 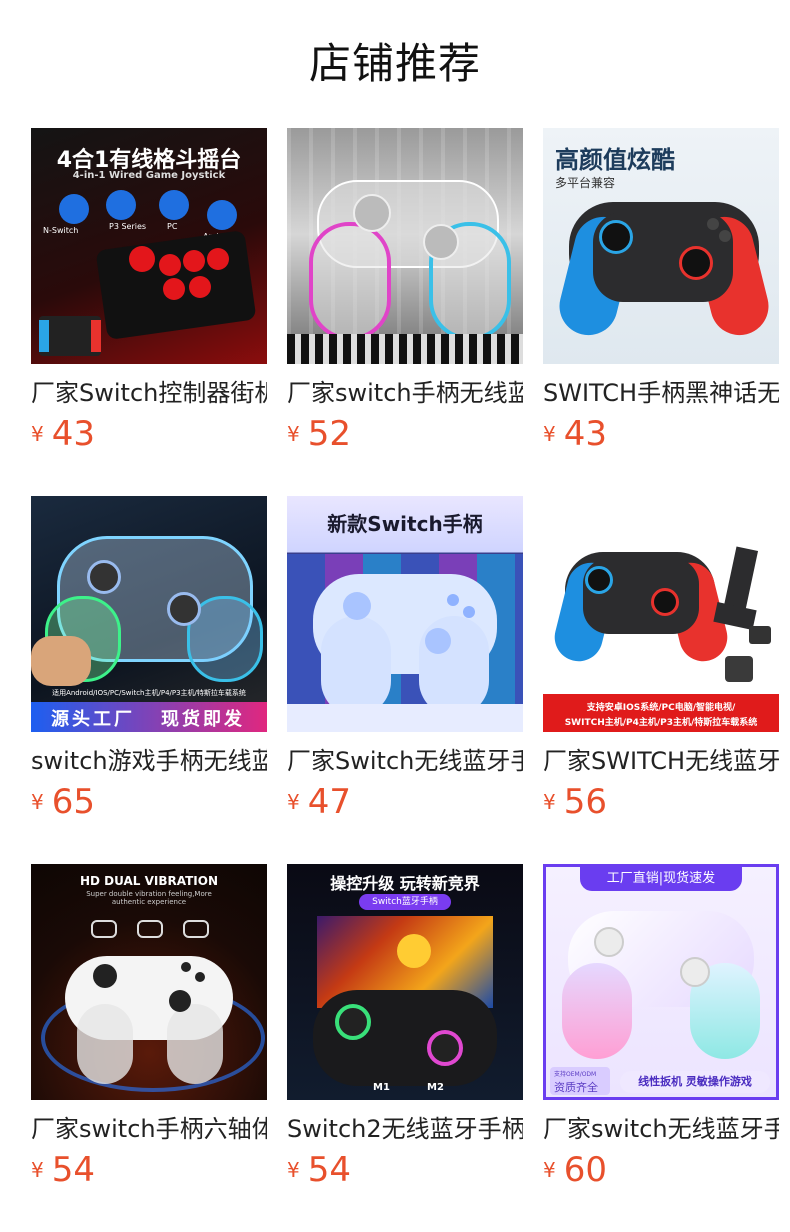 I want to click on product-price: ¥47, so click(x=319, y=802).